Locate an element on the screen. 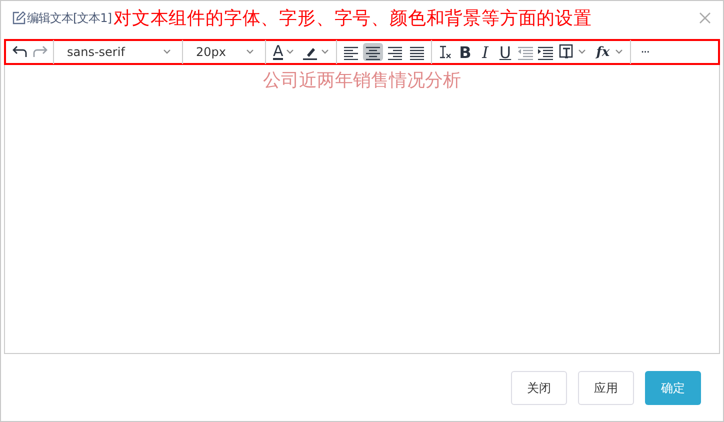  underline-button: U is located at coordinates (505, 52).